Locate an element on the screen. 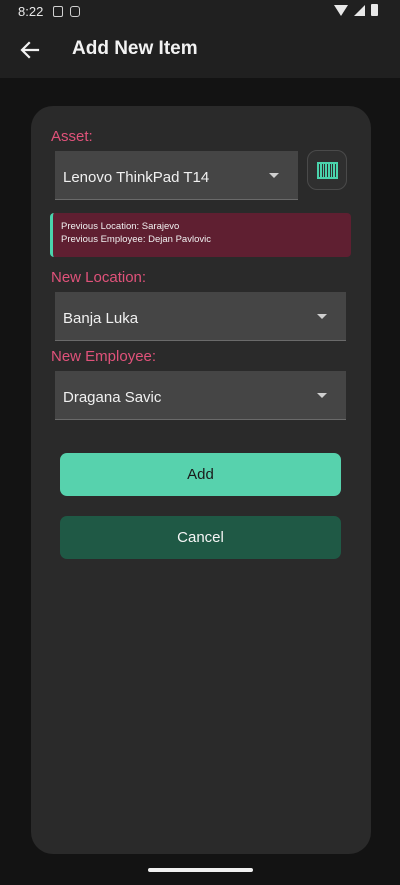 This screenshot has height=885, width=400. previous-employee-text: Previous Employee: Dejan Pavlovic is located at coordinates (136, 239).